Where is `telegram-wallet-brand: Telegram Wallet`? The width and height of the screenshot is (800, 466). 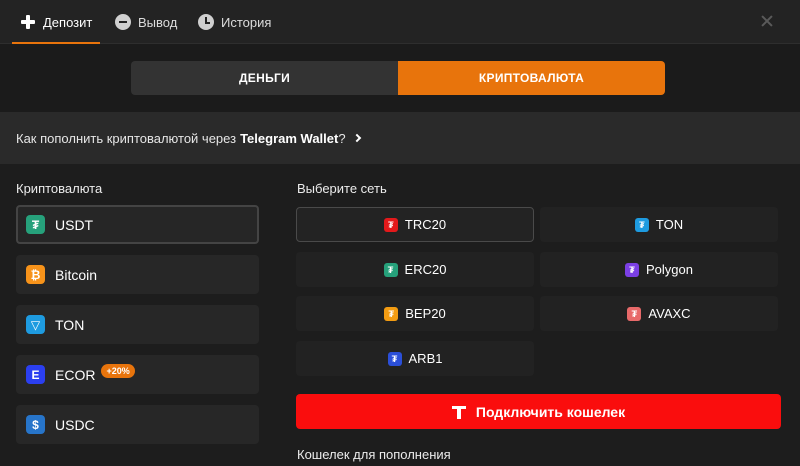
telegram-wallet-brand: Telegram Wallet is located at coordinates (289, 138).